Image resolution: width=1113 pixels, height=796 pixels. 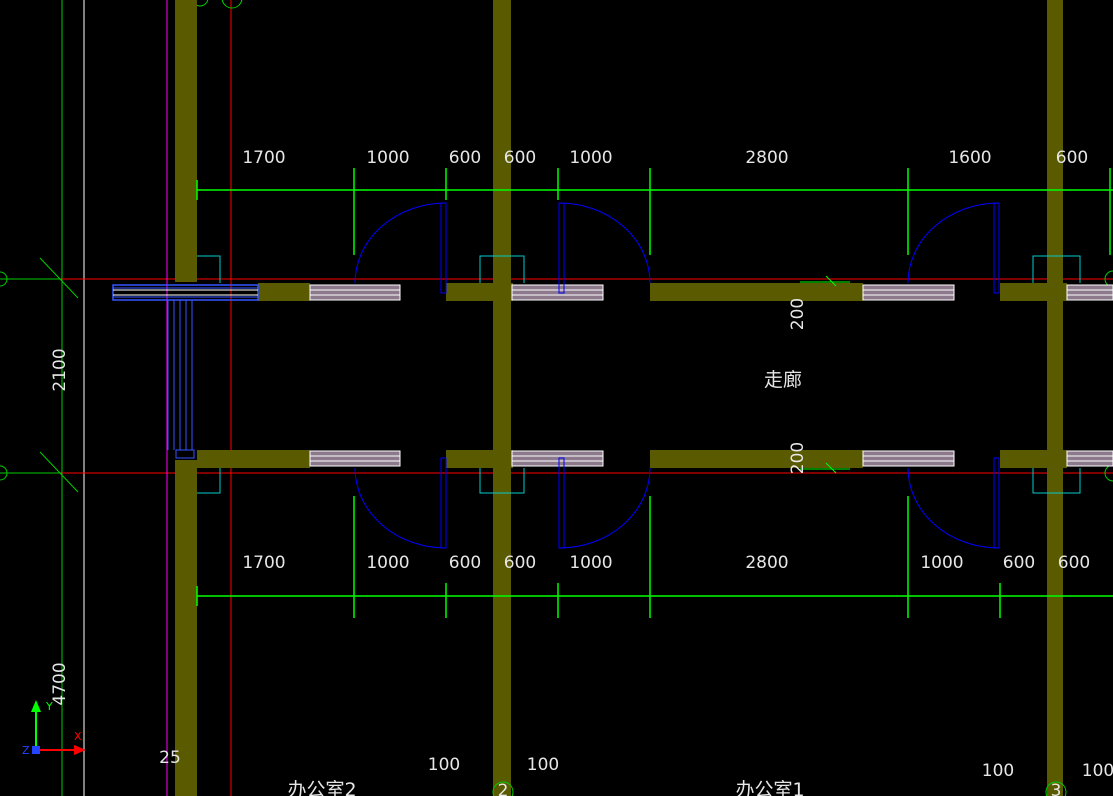 I want to click on room-label-office-2: 办公室2, so click(x=321, y=787).